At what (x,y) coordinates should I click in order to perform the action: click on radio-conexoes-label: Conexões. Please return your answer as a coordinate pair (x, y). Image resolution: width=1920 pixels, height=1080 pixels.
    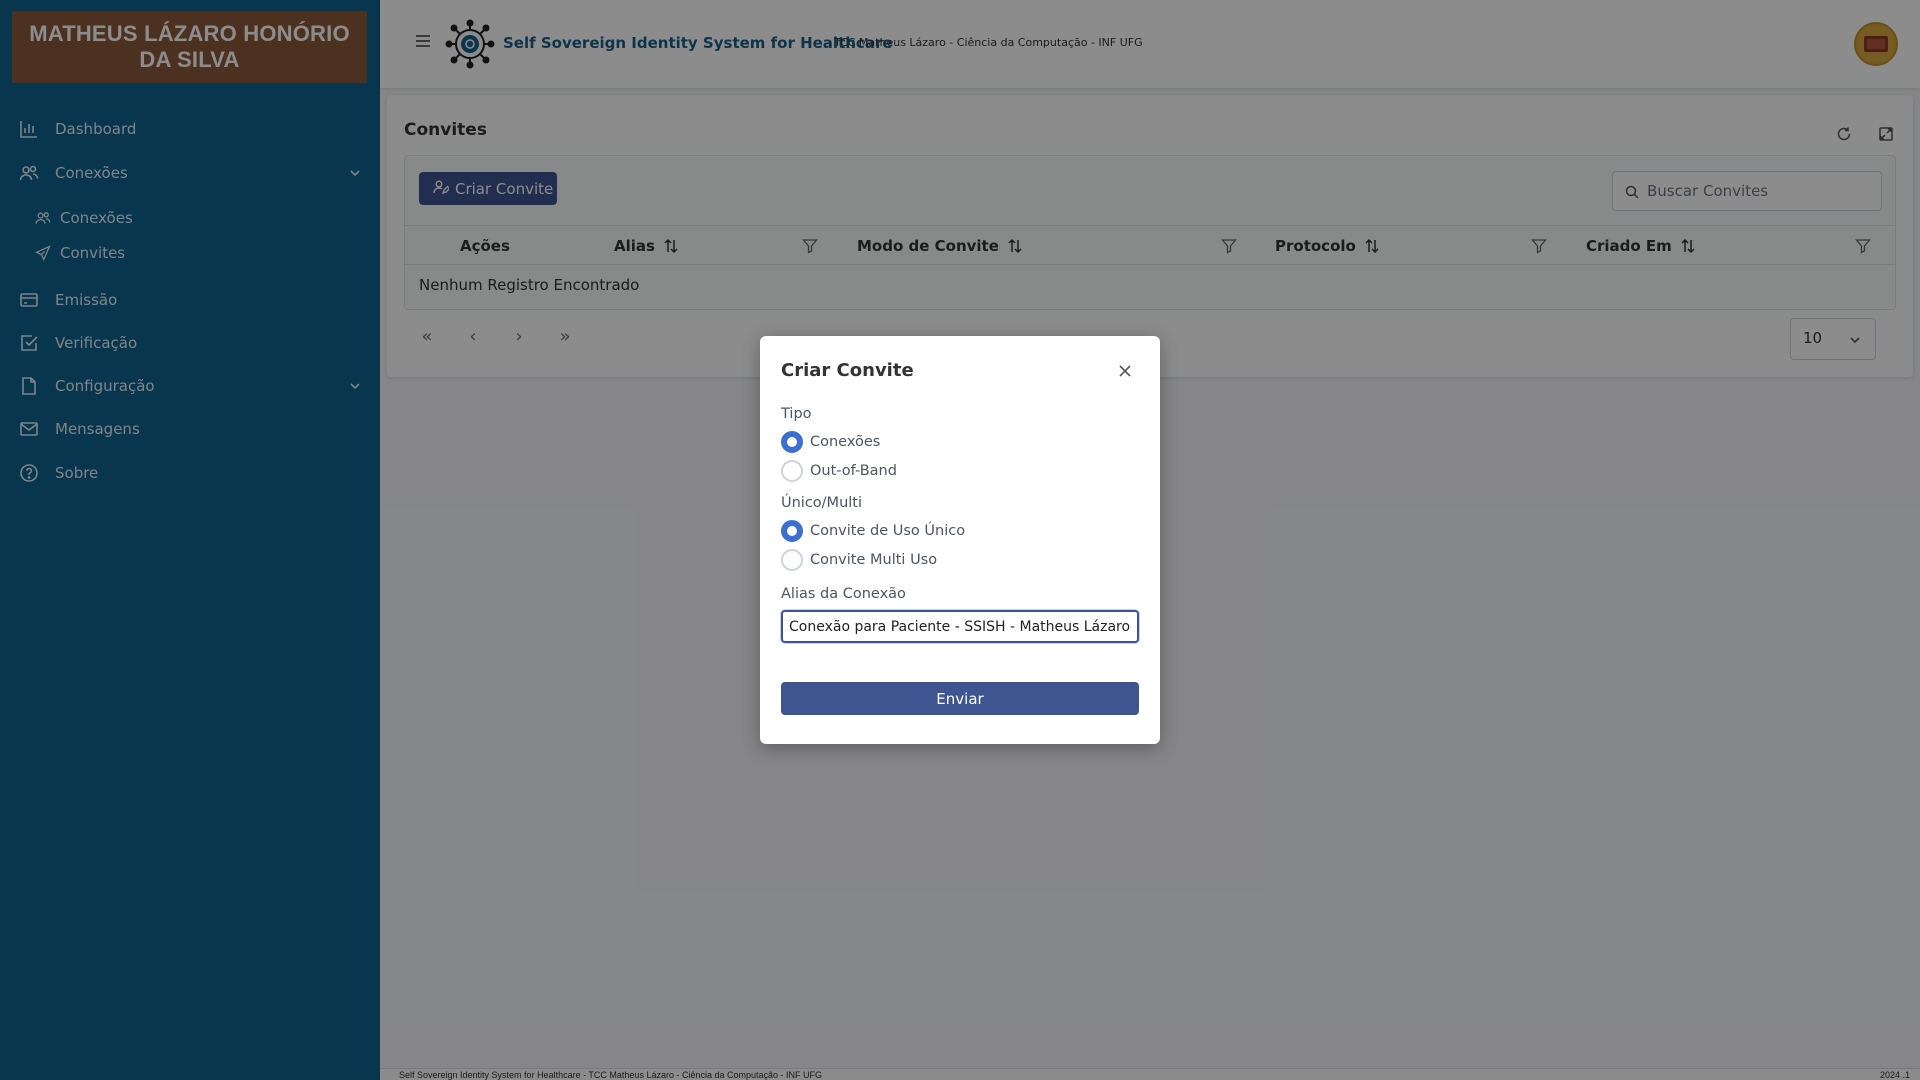
    Looking at the image, I should click on (845, 442).